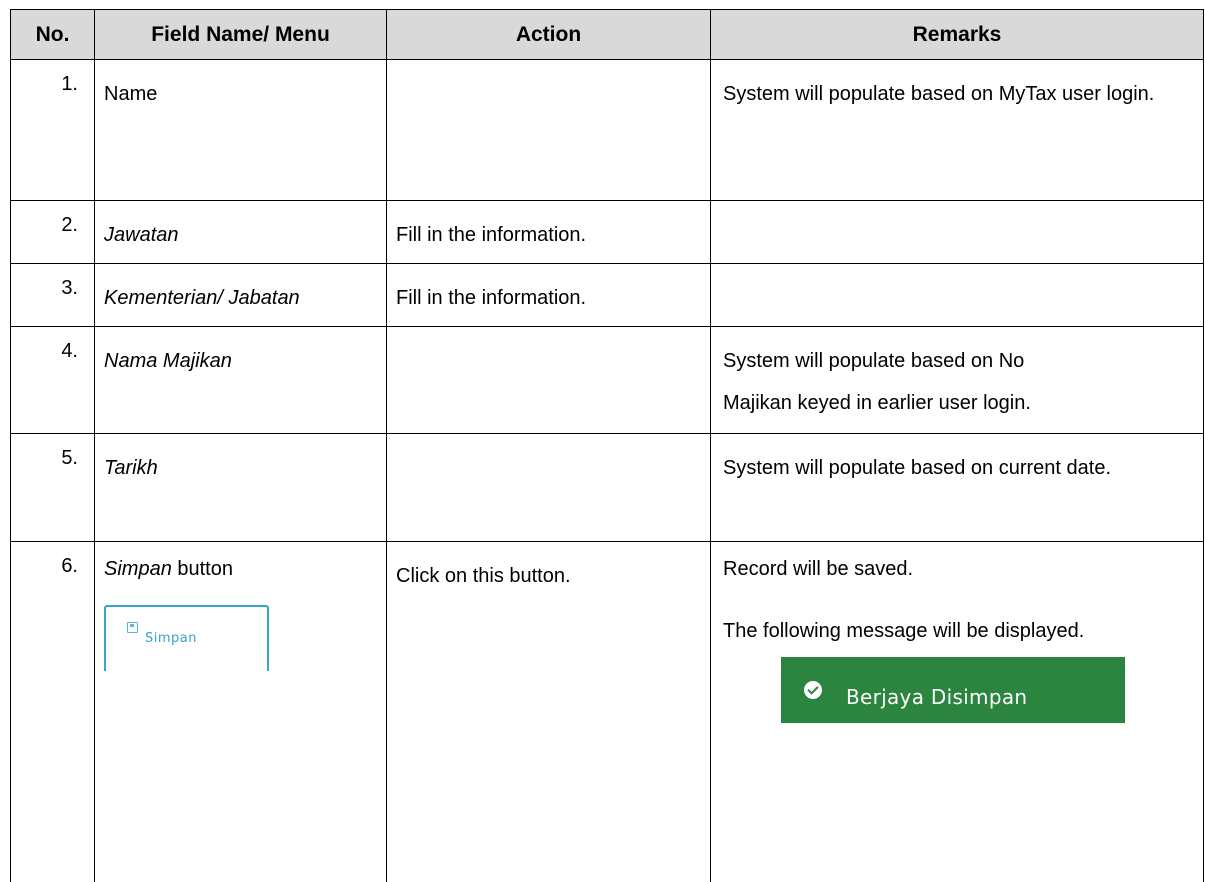  What do you see at coordinates (52, 380) in the screenshot?
I see `row-number: 4.` at bounding box center [52, 380].